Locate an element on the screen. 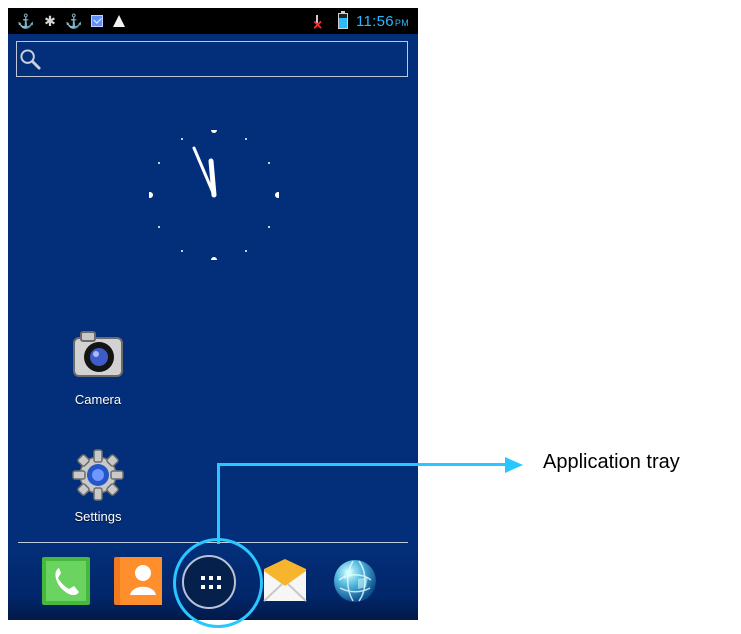  status-time-value: 11:56 is located at coordinates (374, 21).